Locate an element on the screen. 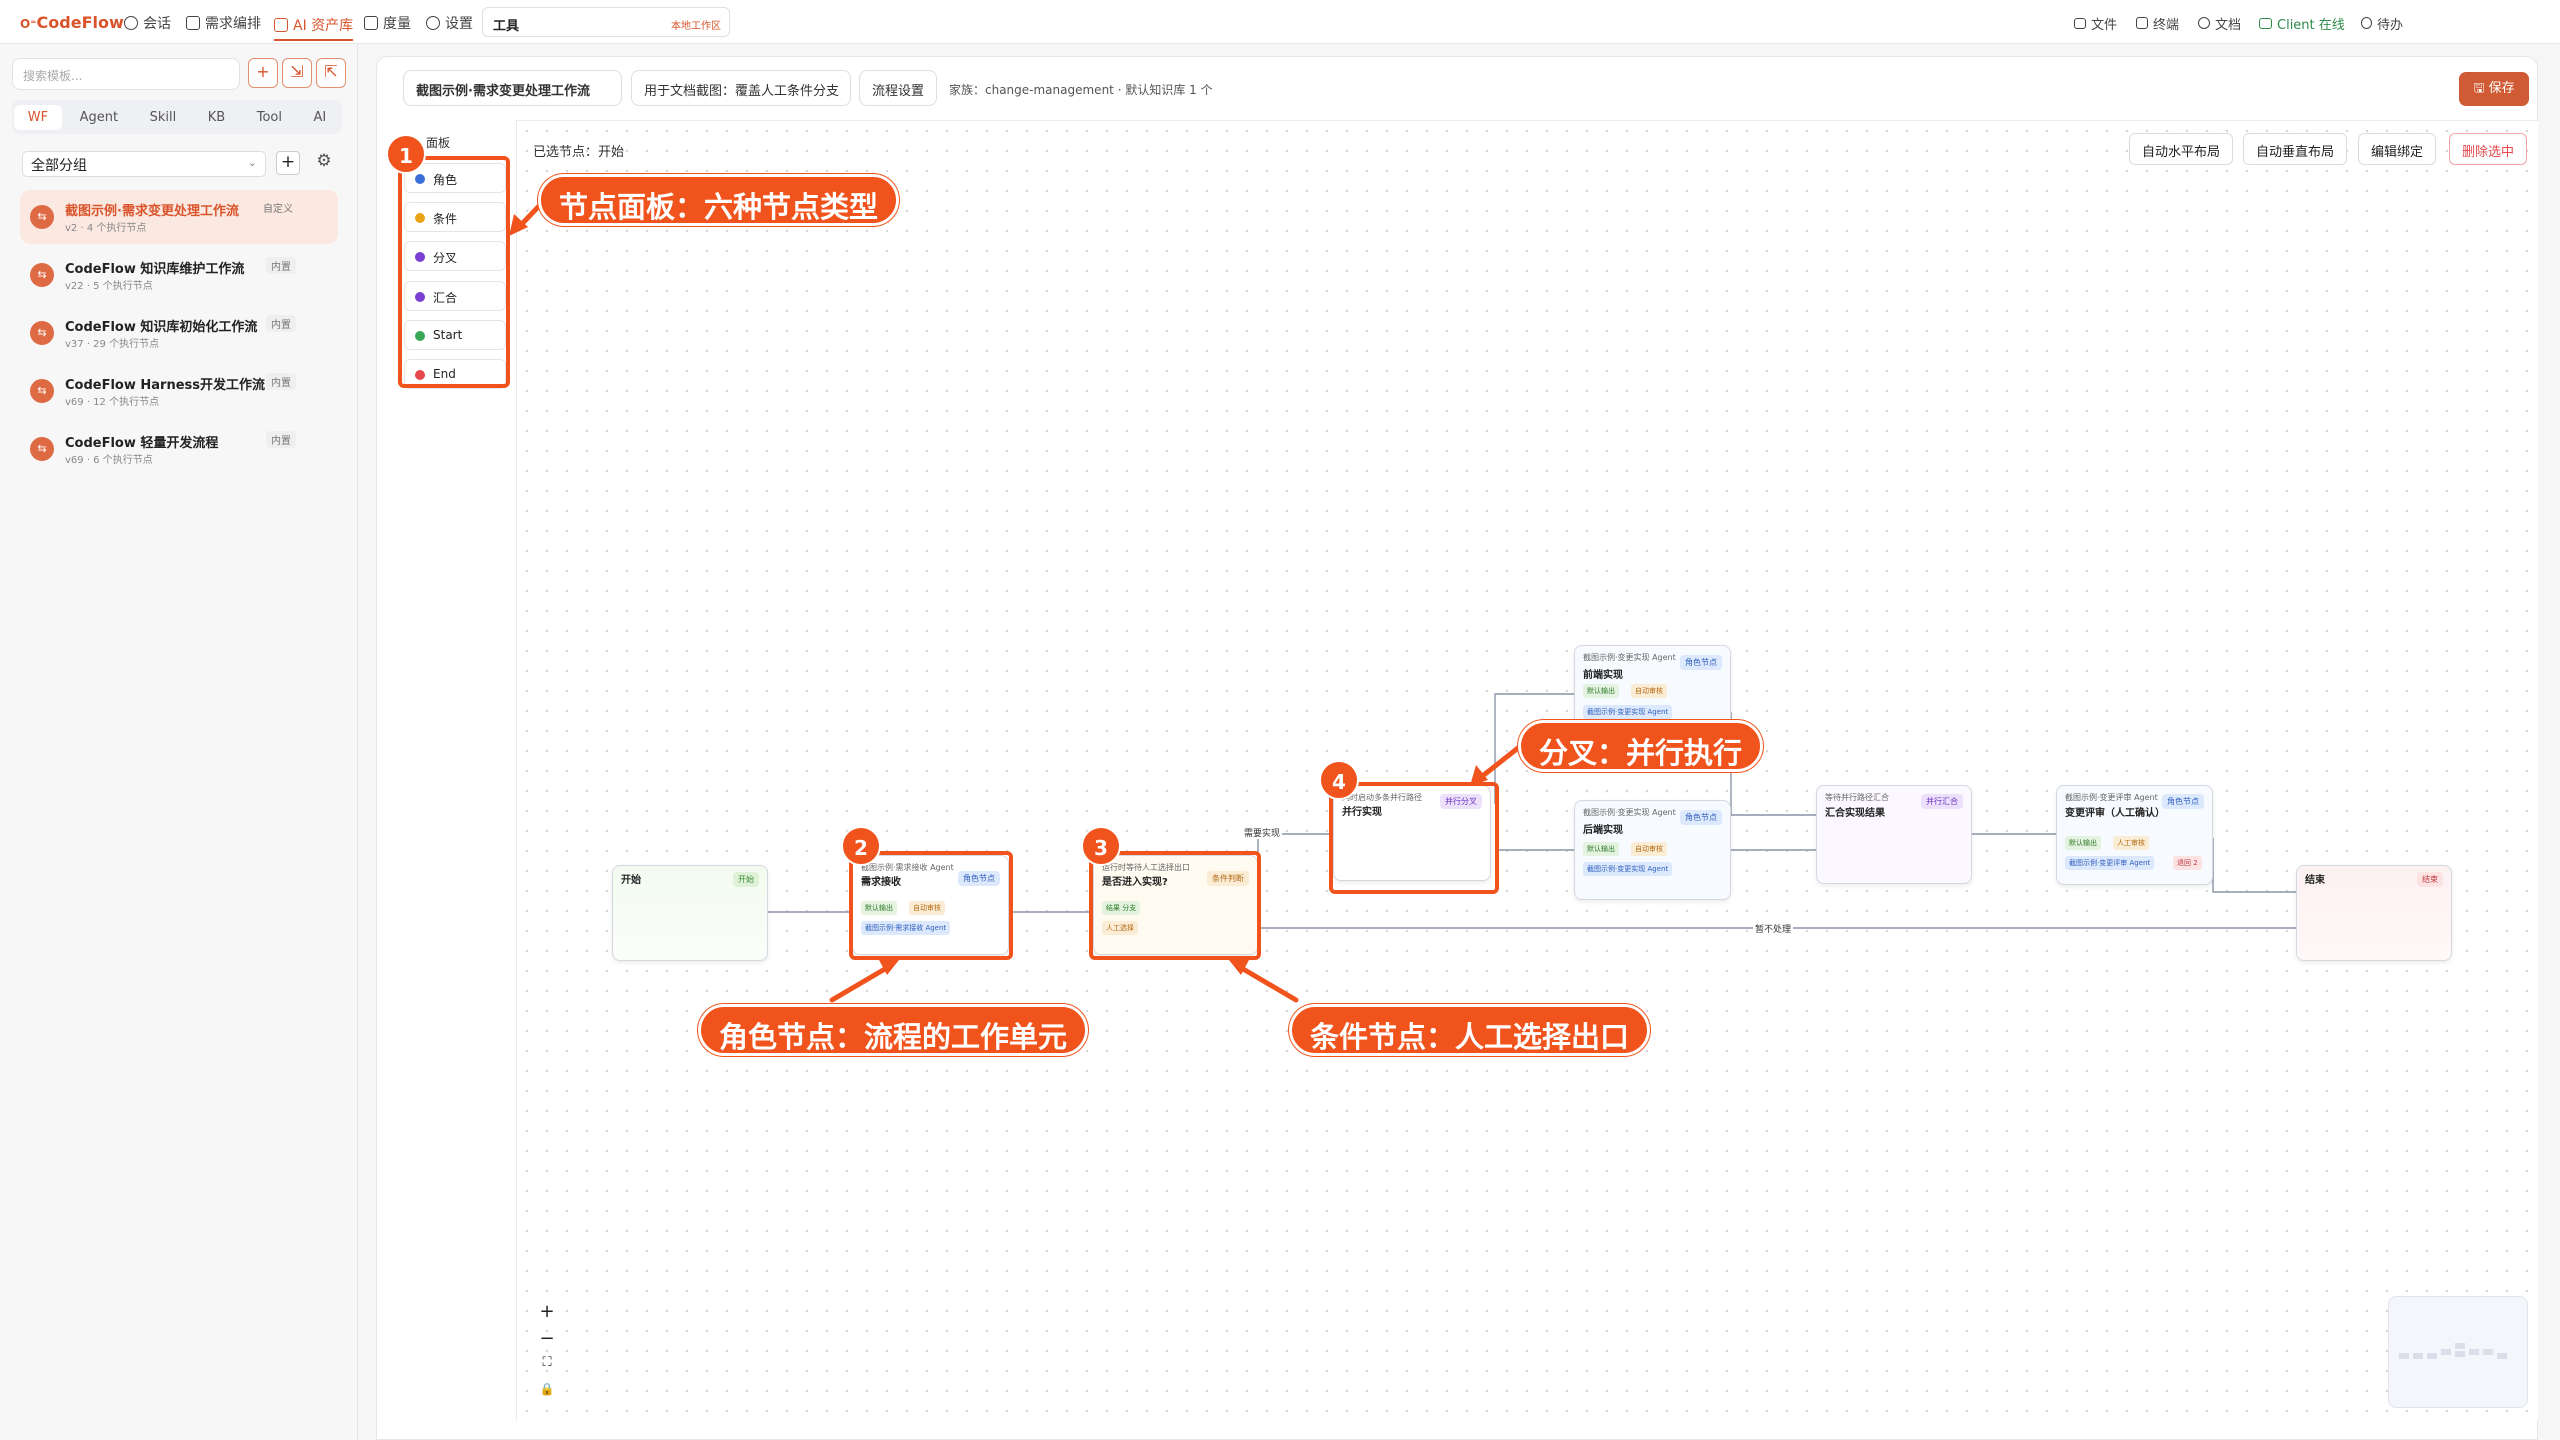  tab-tool: Tool is located at coordinates (269, 117).